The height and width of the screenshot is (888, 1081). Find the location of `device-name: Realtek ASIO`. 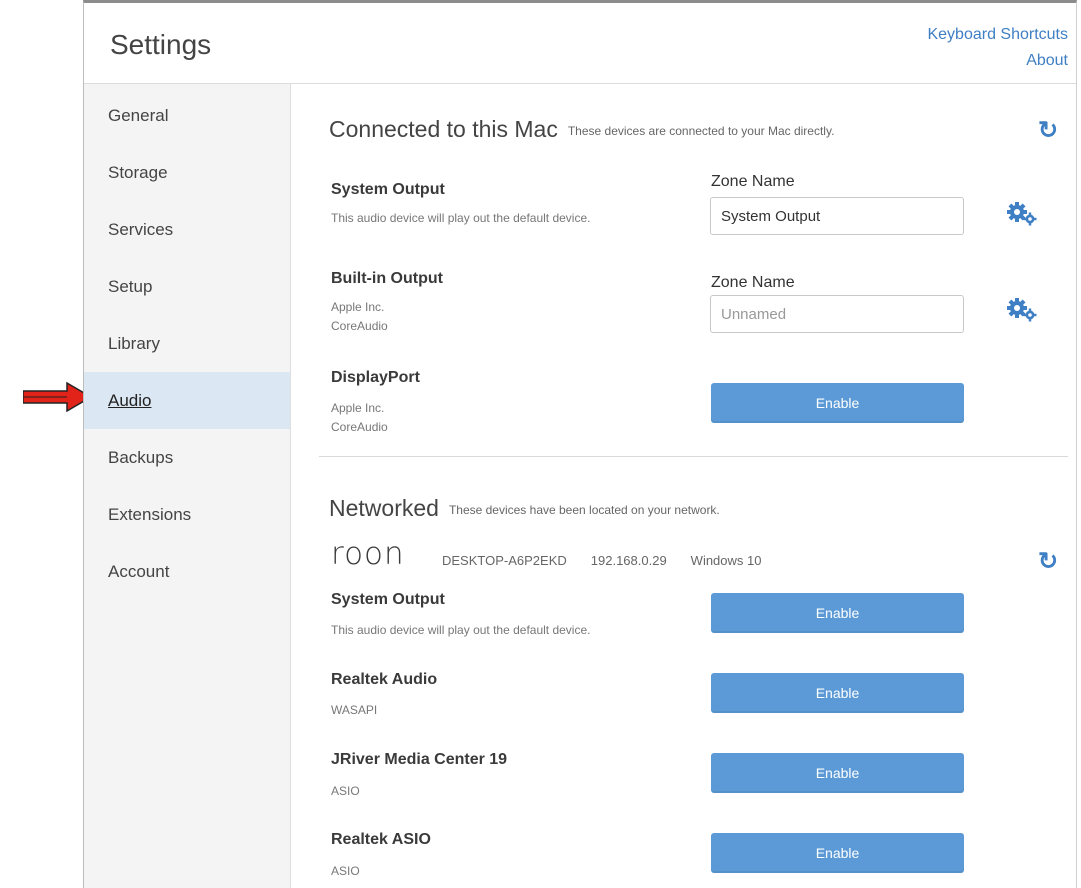

device-name: Realtek ASIO is located at coordinates (381, 839).